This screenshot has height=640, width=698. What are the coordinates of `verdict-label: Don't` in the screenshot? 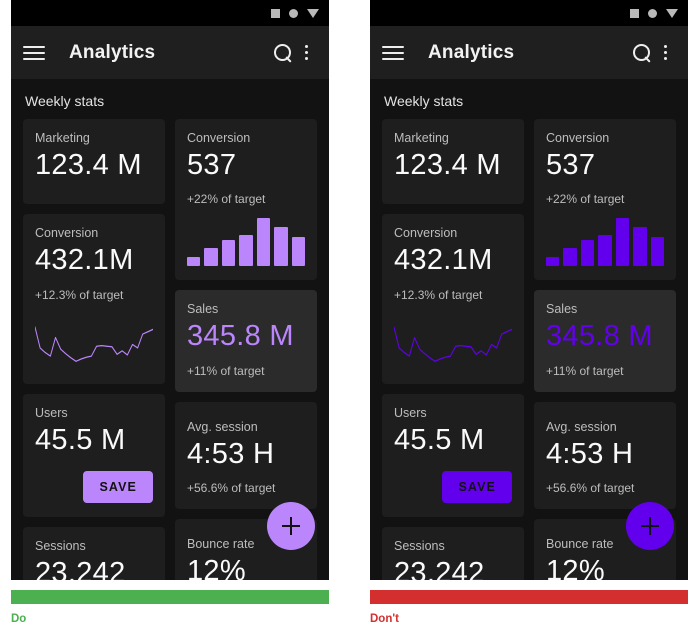 It's located at (384, 619).